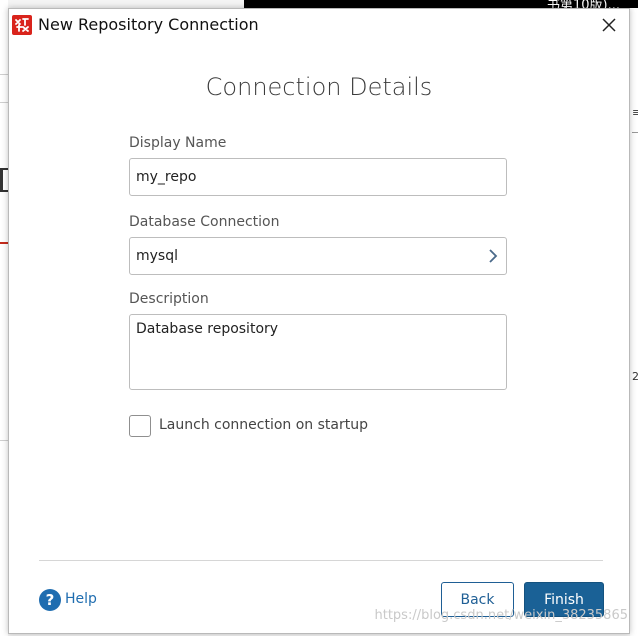  What do you see at coordinates (50, 600) in the screenshot?
I see `help-icon: ?` at bounding box center [50, 600].